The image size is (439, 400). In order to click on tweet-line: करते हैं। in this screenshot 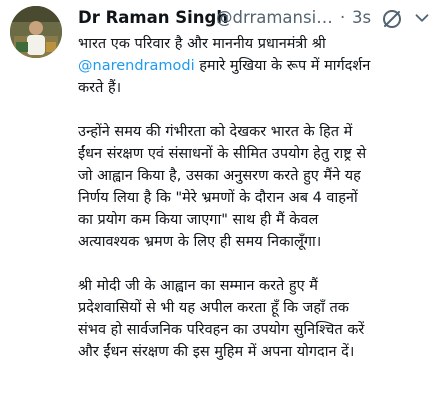, I will do `click(100, 88)`.